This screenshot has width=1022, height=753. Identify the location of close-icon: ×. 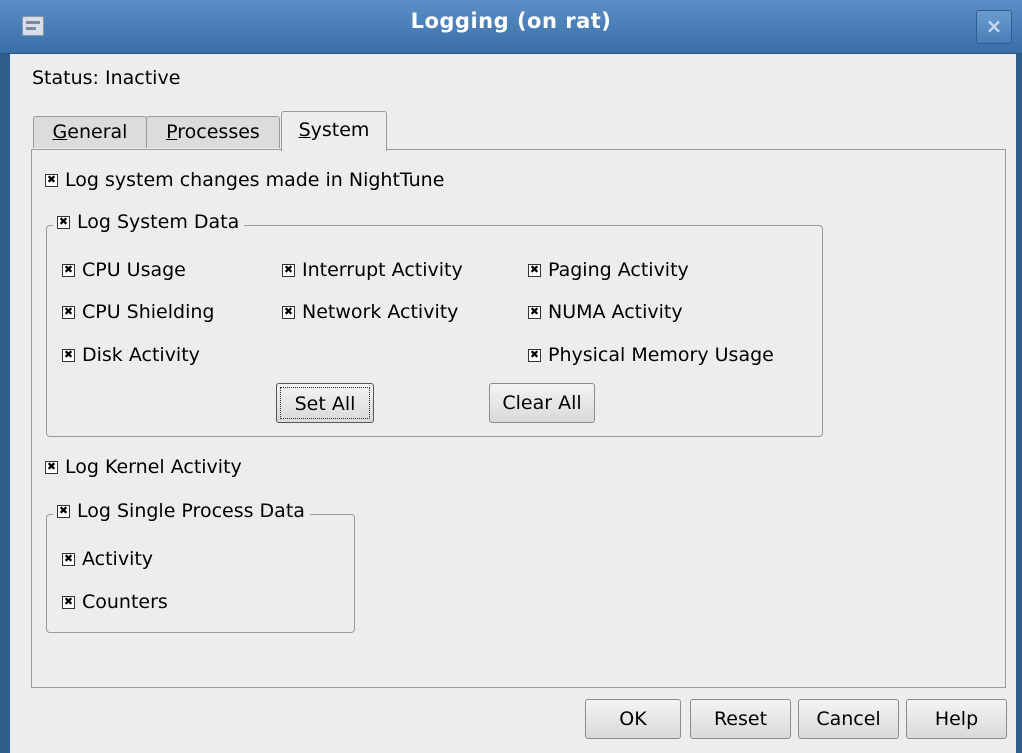
(994, 26).